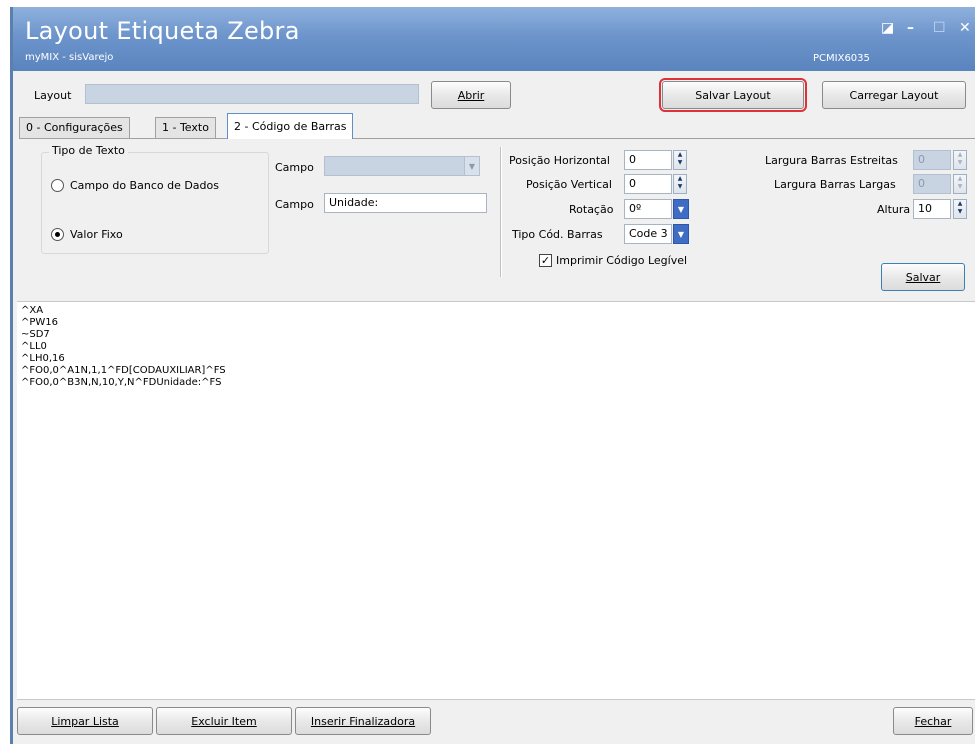 This screenshot has width=975, height=744. I want to click on posicao-vertical-spinner: ▲ ▼, so click(680, 184).